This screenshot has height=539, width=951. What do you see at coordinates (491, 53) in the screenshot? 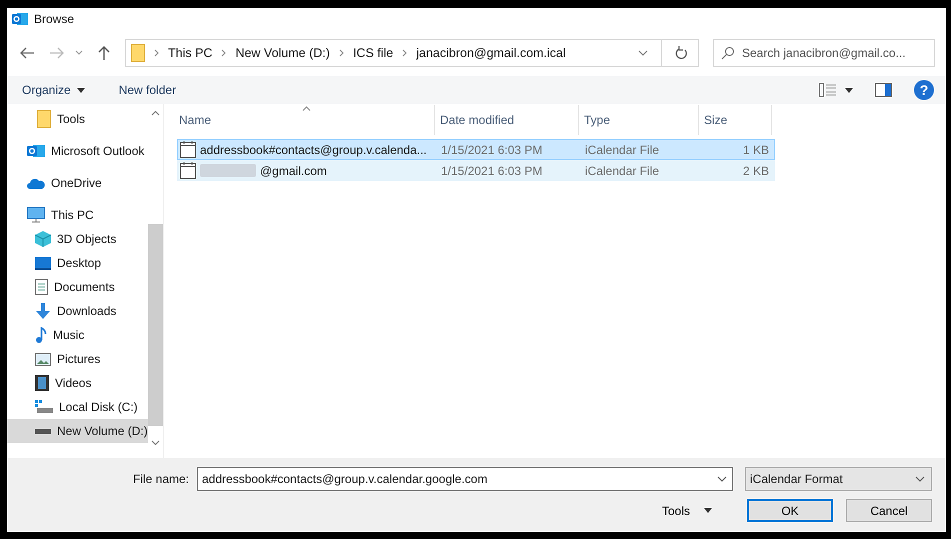
I see `breadcrumb-item: janacibron@gmail.com.ical` at bounding box center [491, 53].